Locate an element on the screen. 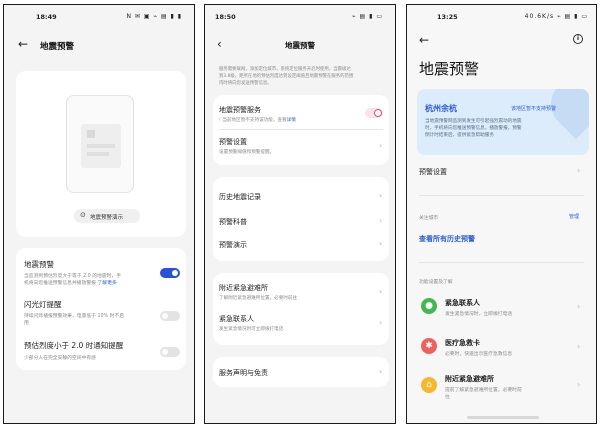  manage-link: 管理 is located at coordinates (574, 216).